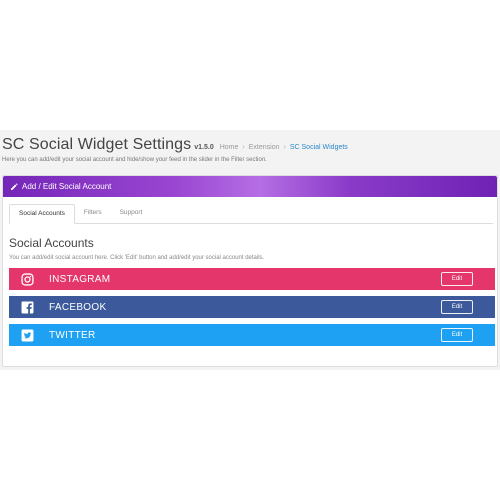 This screenshot has width=500, height=500. I want to click on tab-filters: Filters, so click(93, 213).